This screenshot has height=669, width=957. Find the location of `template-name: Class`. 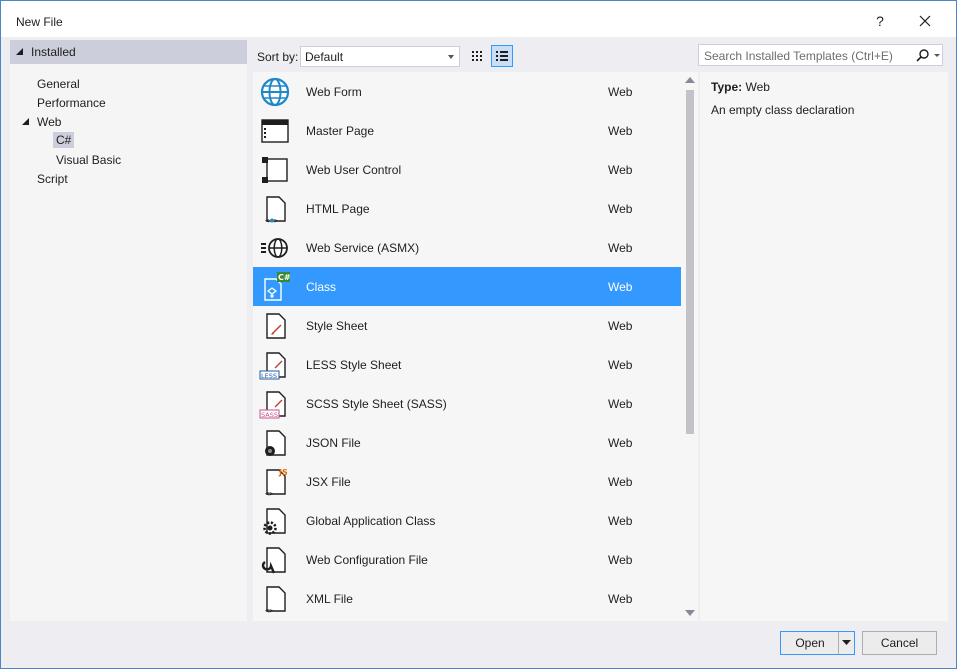

template-name: Class is located at coordinates (321, 287).